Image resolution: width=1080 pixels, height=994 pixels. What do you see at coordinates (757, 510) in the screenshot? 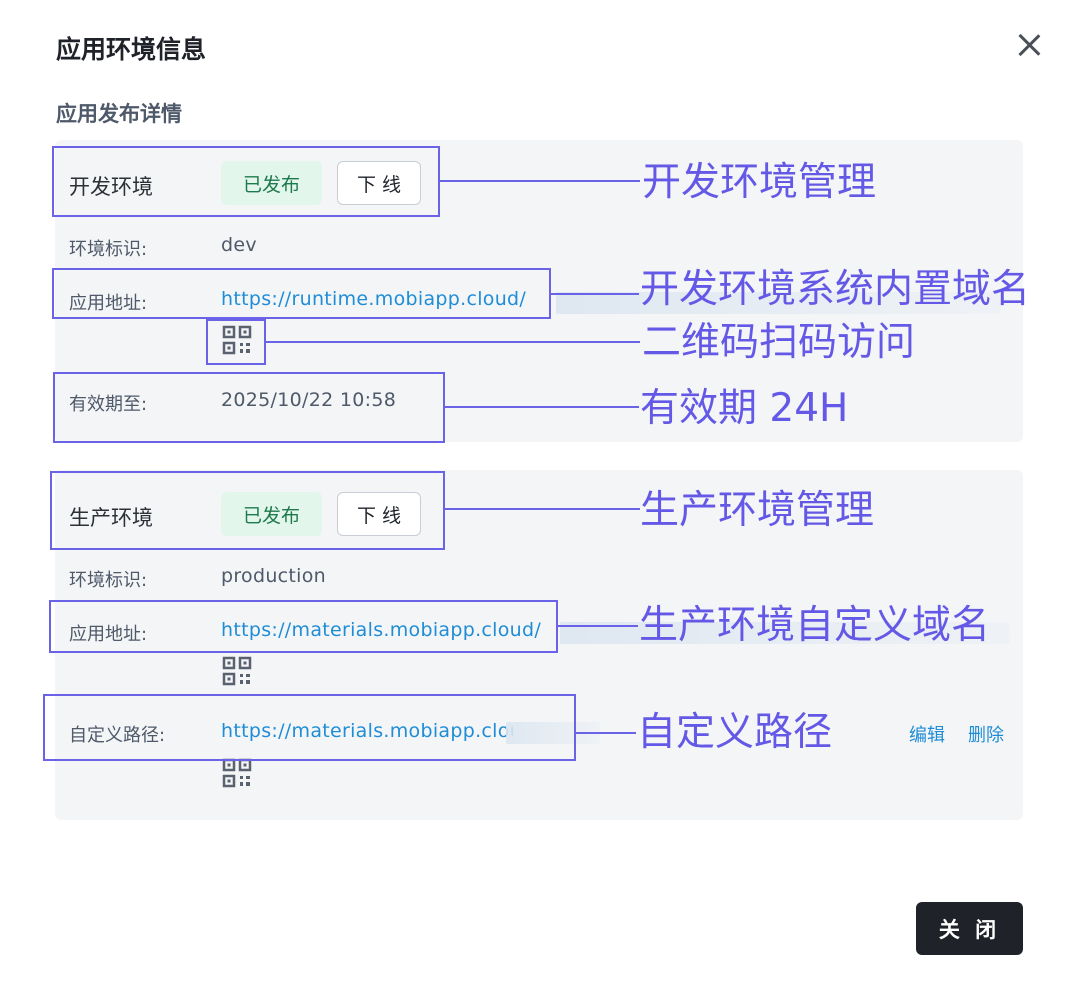
I see `annotation-prod-manage: 生产环境管理` at bounding box center [757, 510].